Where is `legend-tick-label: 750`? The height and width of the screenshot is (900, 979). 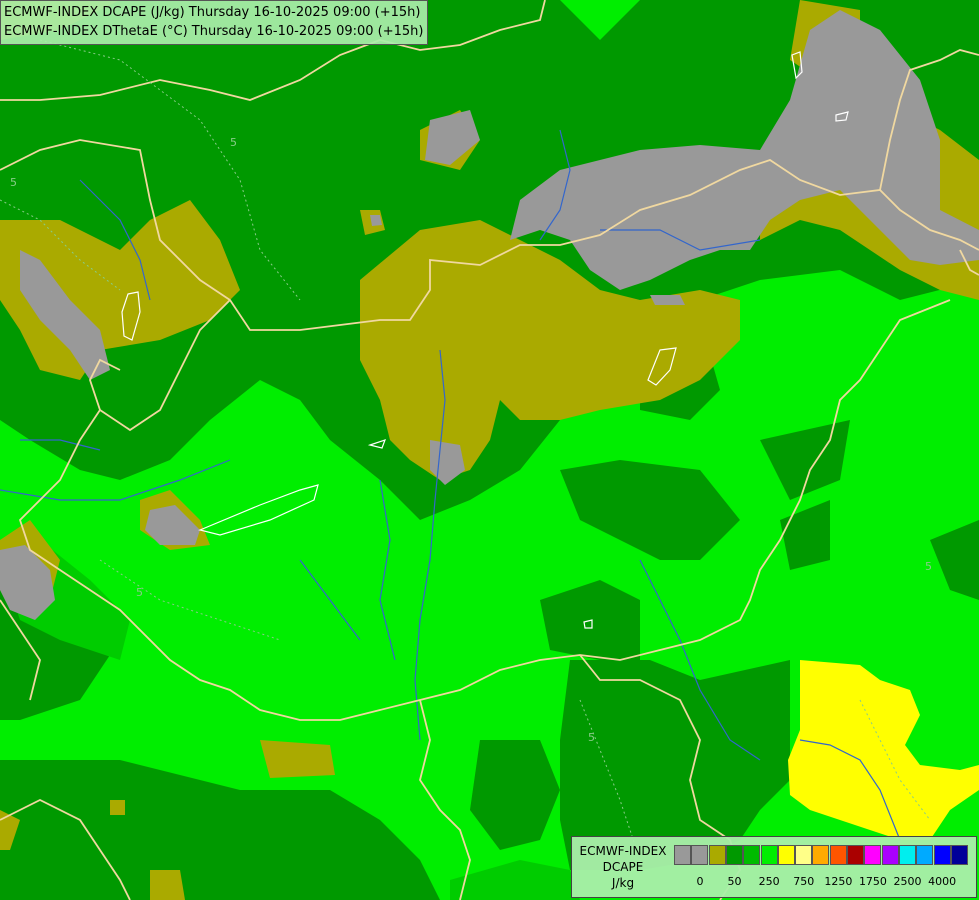
legend-tick-label: 750 is located at coordinates (804, 881).